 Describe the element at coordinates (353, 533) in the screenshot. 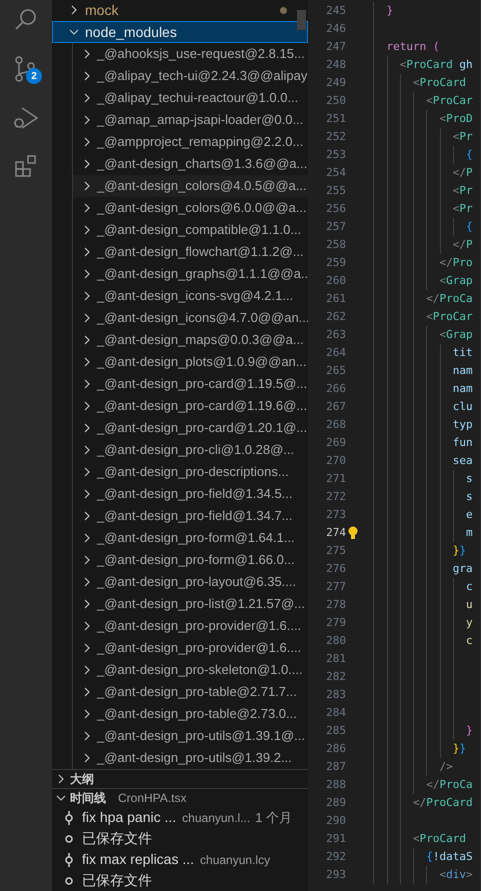

I see `lightbulb-icon` at that location.